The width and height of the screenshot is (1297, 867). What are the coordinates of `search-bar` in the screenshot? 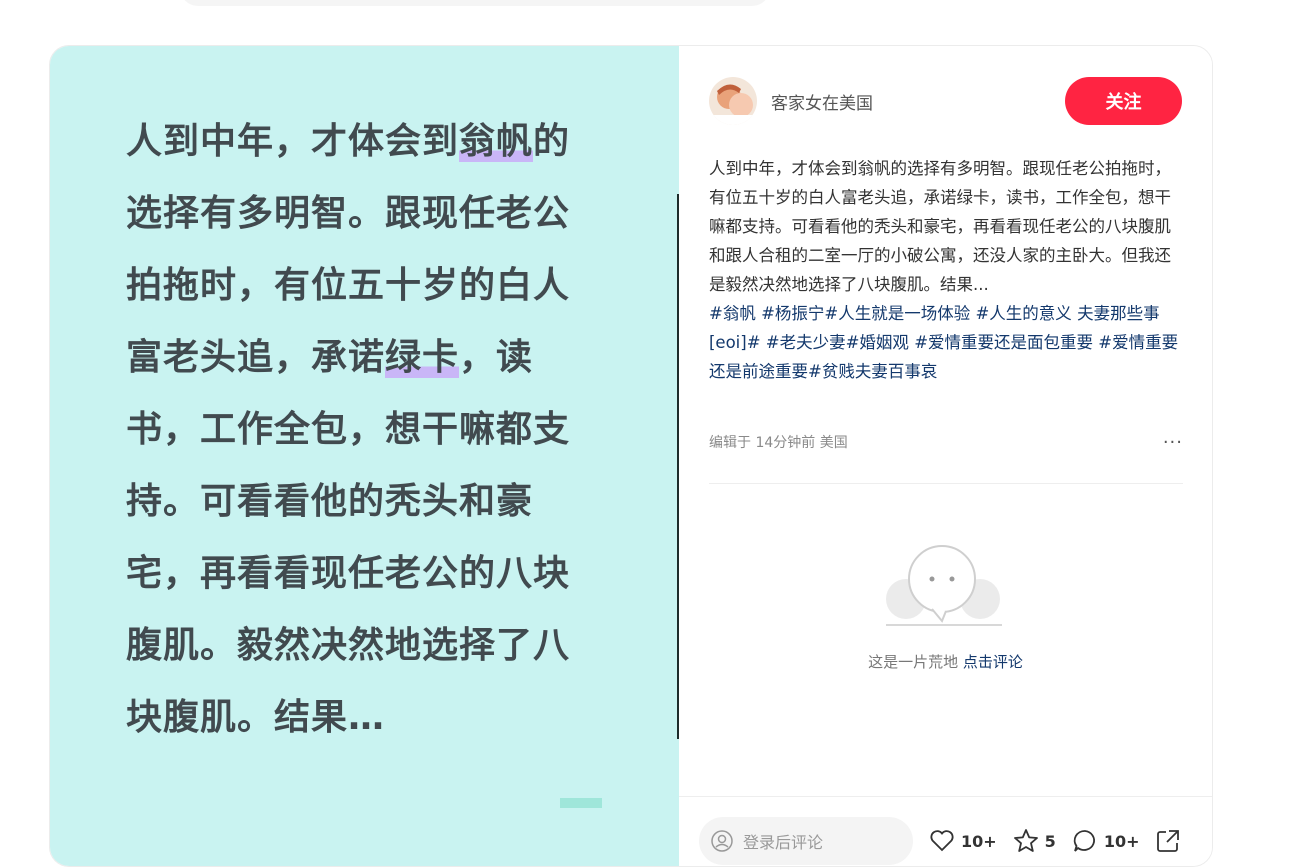 It's located at (475, 3).